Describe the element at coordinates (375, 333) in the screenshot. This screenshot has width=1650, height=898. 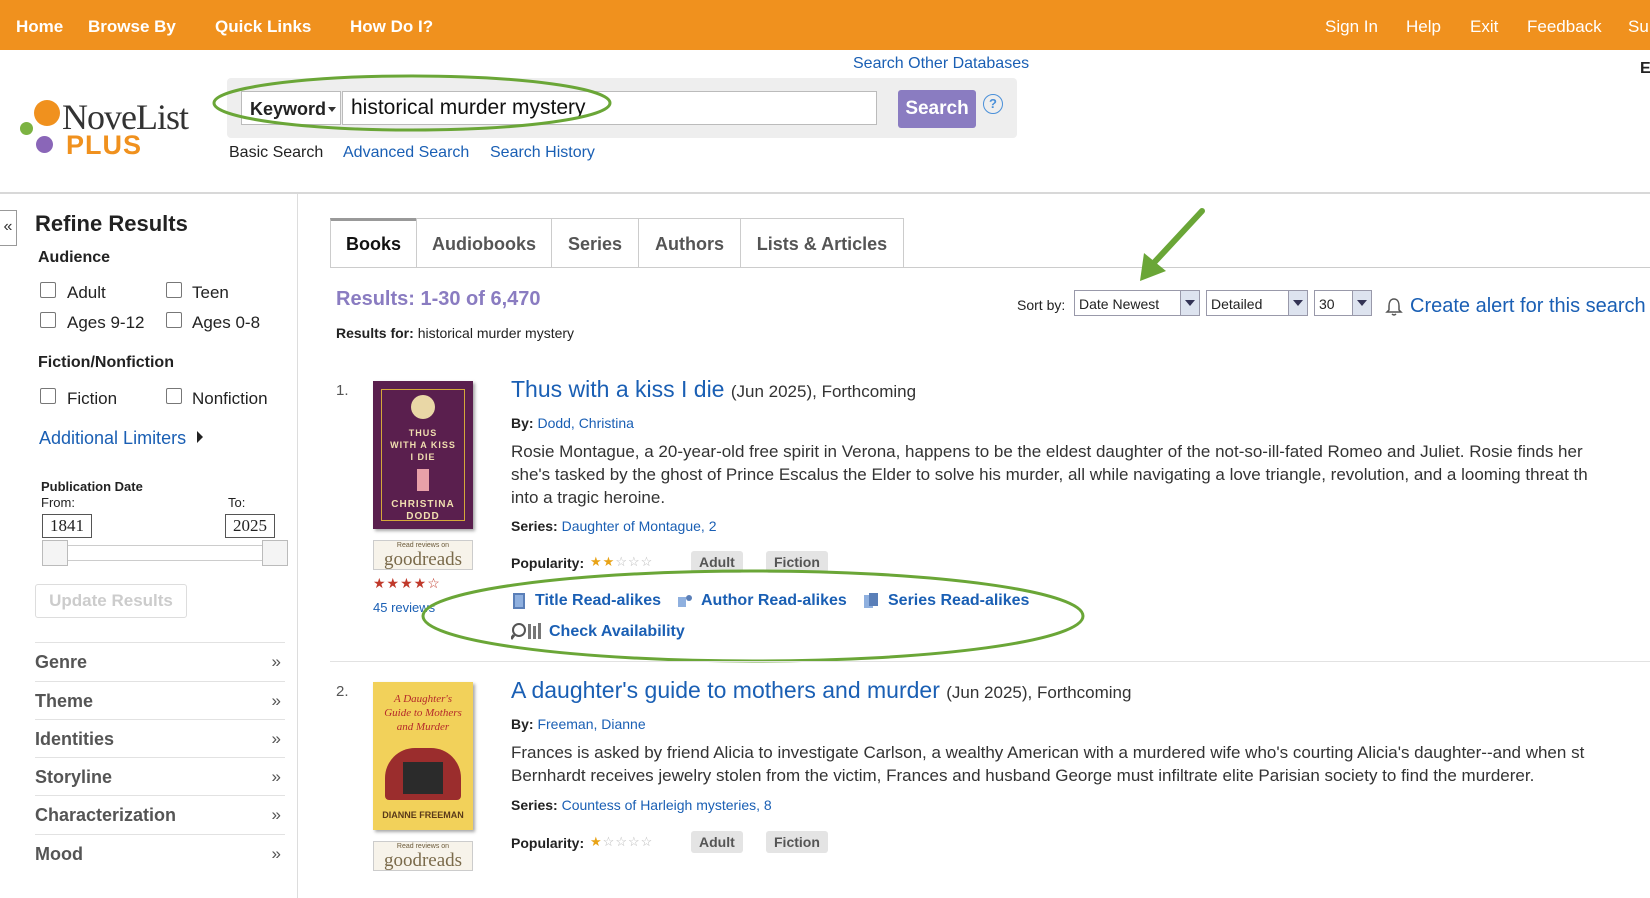
I see `results-for-label: Results for:` at that location.